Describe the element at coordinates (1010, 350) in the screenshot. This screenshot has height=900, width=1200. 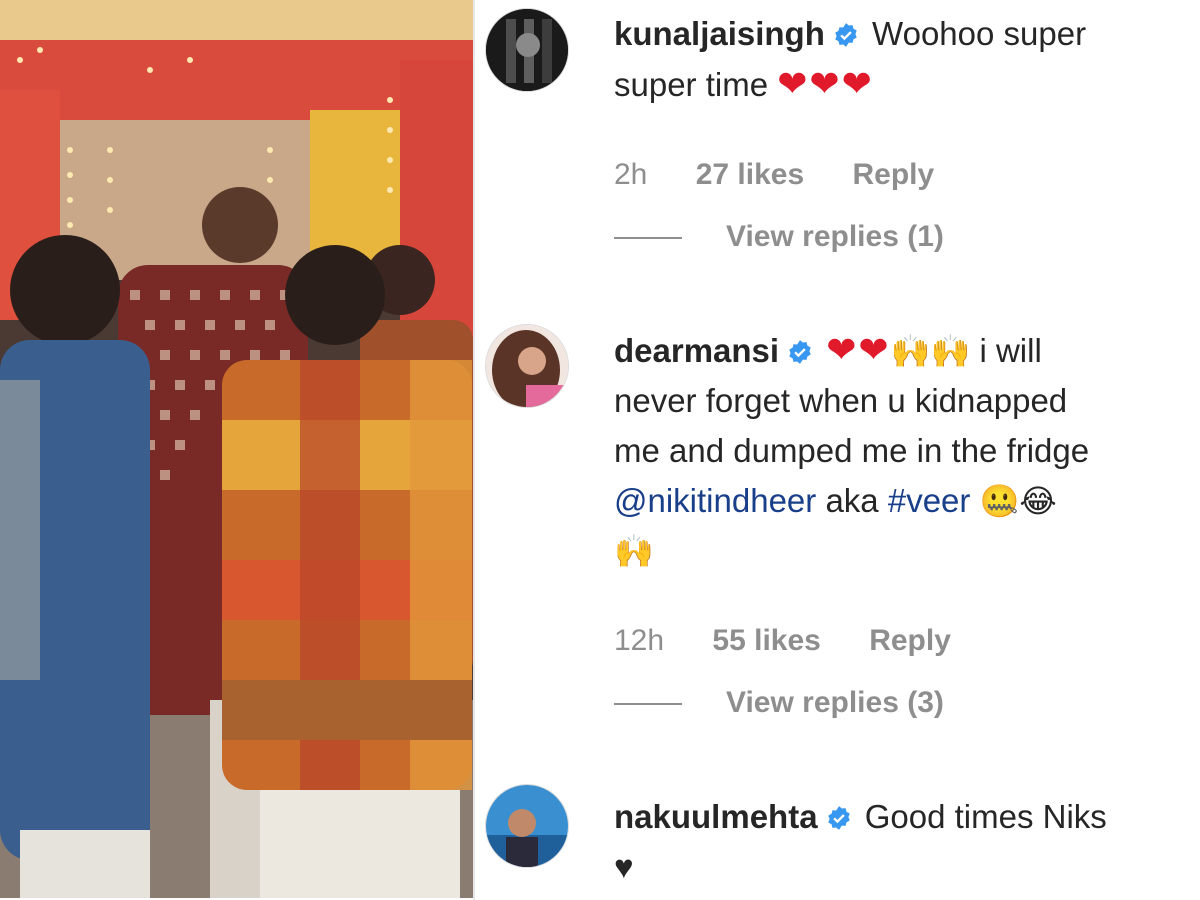
I see `comment-text: i will` at that location.